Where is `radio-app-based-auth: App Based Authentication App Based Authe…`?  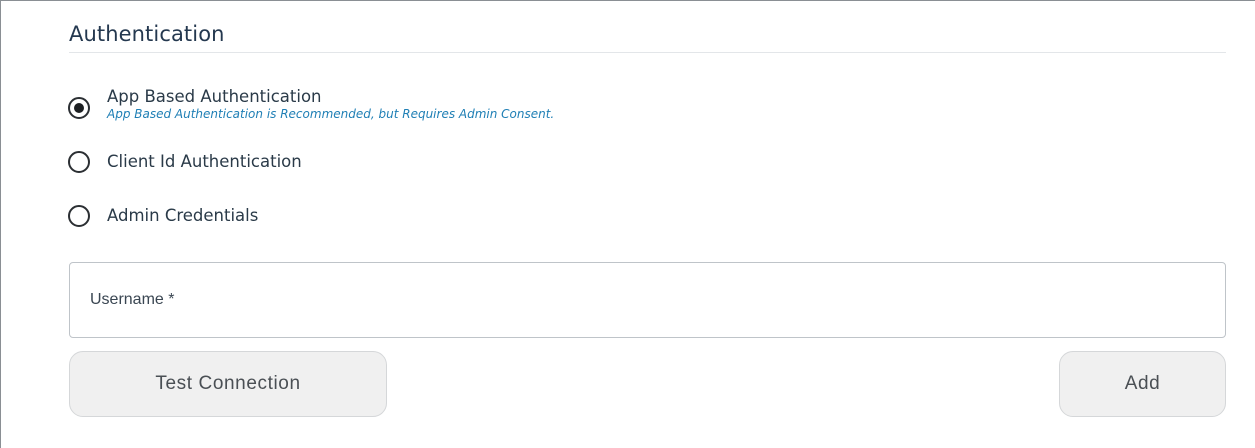 radio-app-based-auth: App Based Authentication App Based Authe… is located at coordinates (311, 104).